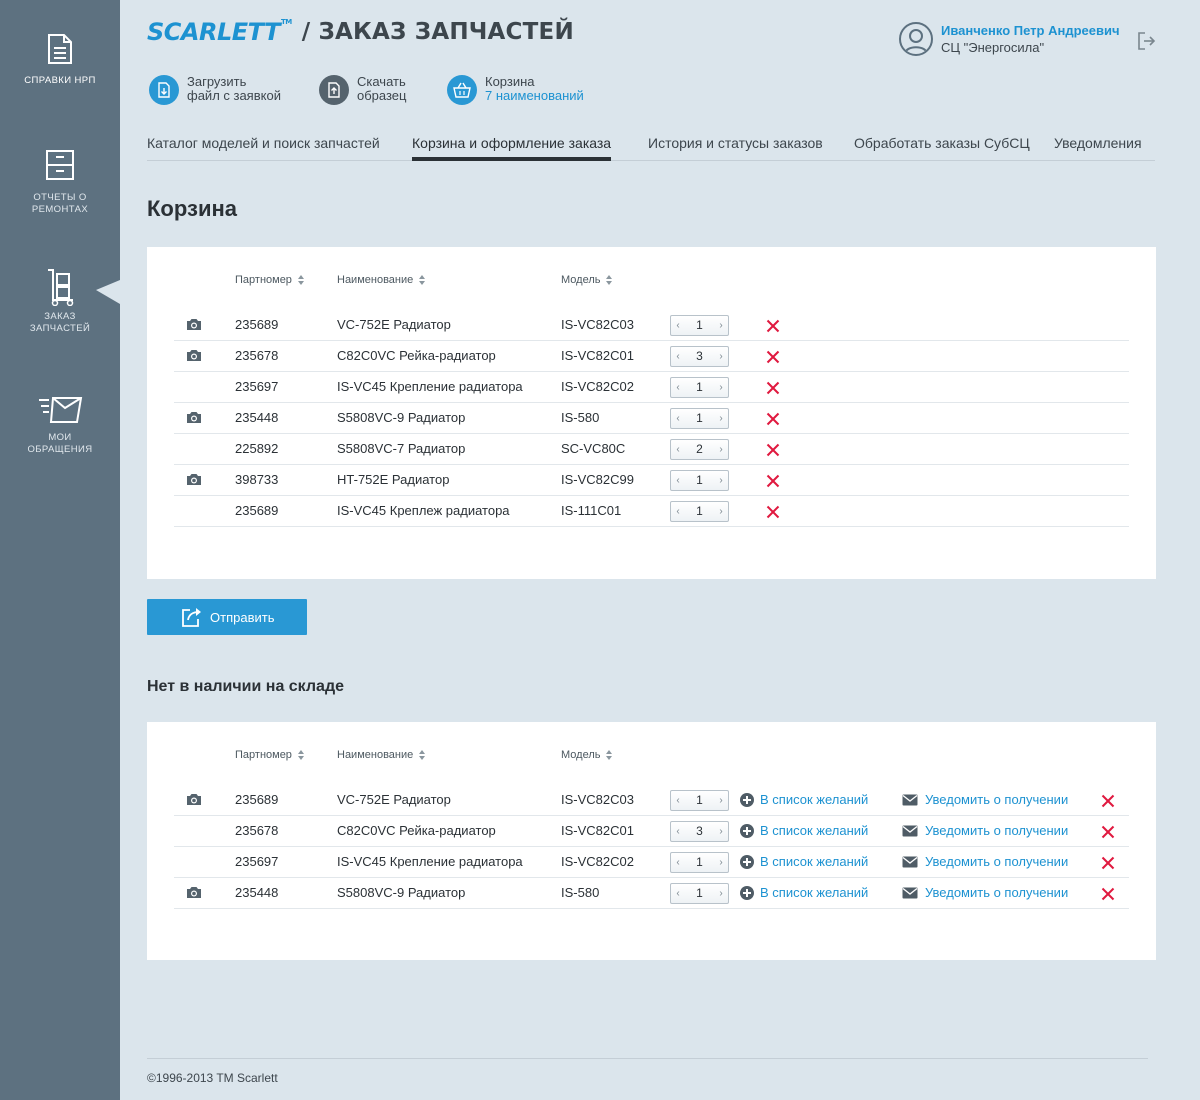 The width and height of the screenshot is (1200, 1100). Describe the element at coordinates (219, 32) in the screenshot. I see `brand-logo: SCARLETTTM` at that location.